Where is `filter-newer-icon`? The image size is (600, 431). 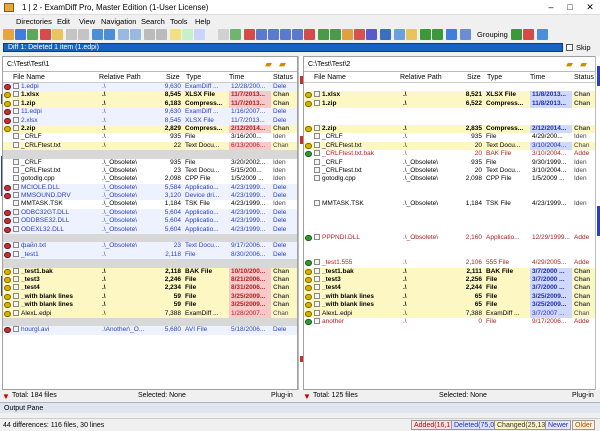 filter-newer-icon is located at coordinates (285, 34).